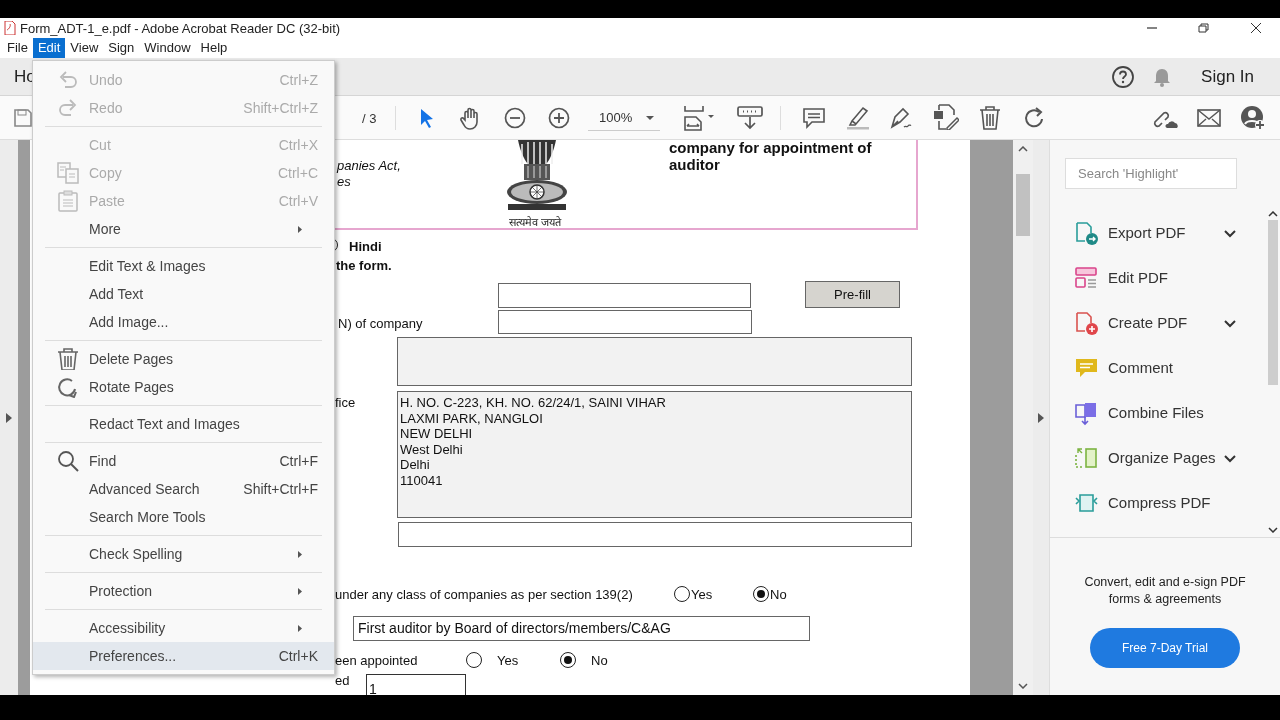 The image size is (1280, 720). What do you see at coordinates (342, 681) in the screenshot?
I see `field-label: ed` at bounding box center [342, 681].